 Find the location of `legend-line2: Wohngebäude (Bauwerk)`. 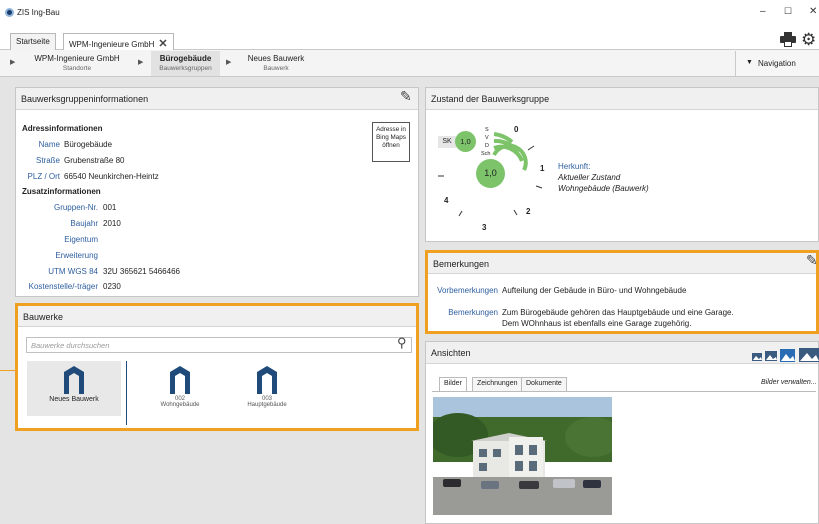

legend-line2: Wohngebäude (Bauwerk) is located at coordinates (603, 188).